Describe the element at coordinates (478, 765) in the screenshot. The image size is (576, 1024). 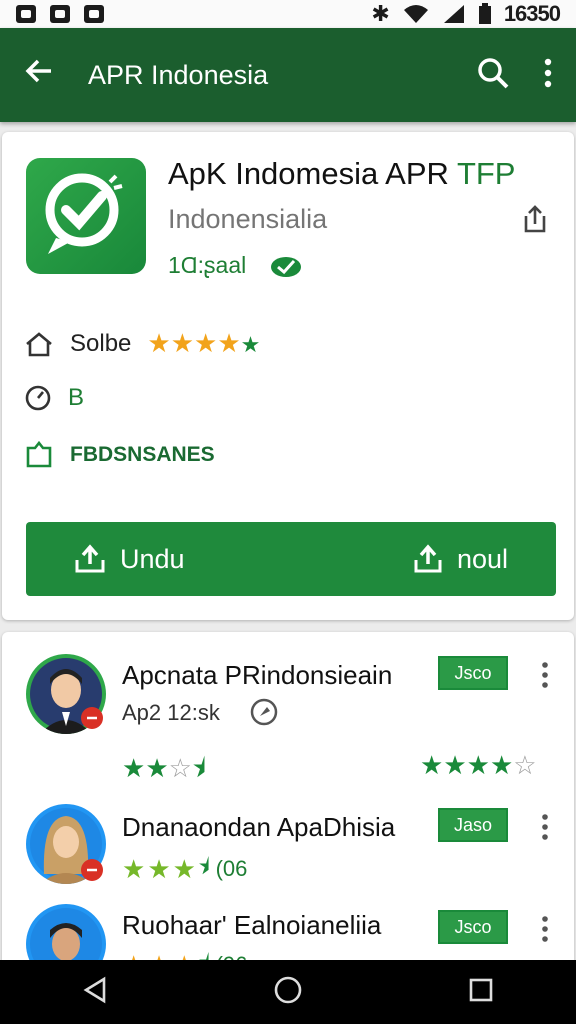
I see `review-stars: ★★★★☆` at that location.